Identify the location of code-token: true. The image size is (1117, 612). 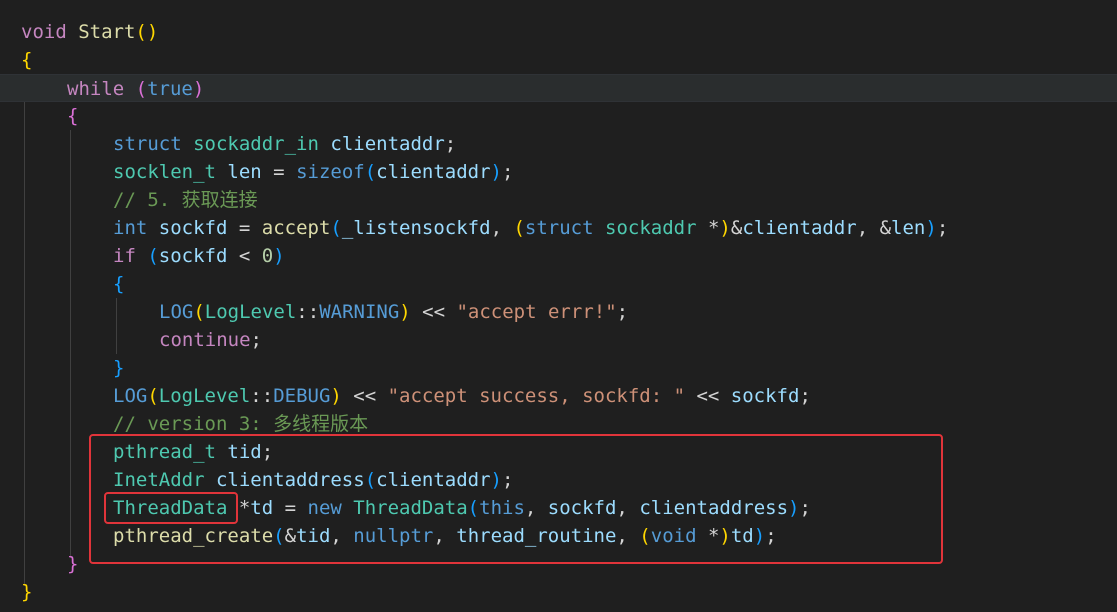
(170, 89).